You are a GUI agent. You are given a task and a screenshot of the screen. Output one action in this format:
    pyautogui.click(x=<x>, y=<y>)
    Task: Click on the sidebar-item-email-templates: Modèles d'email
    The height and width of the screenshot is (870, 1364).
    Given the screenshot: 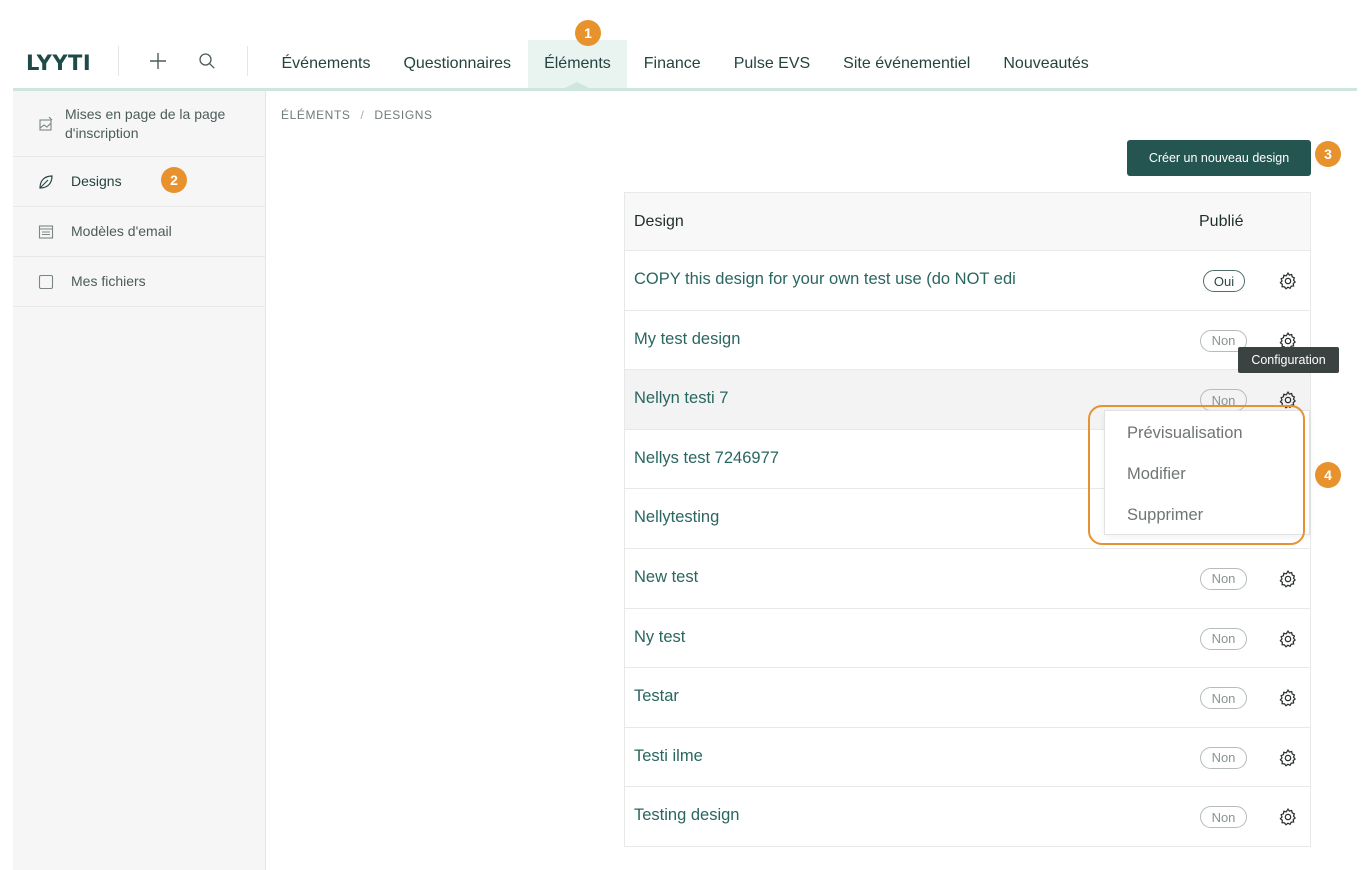 What is the action you would take?
    pyautogui.click(x=139, y=232)
    